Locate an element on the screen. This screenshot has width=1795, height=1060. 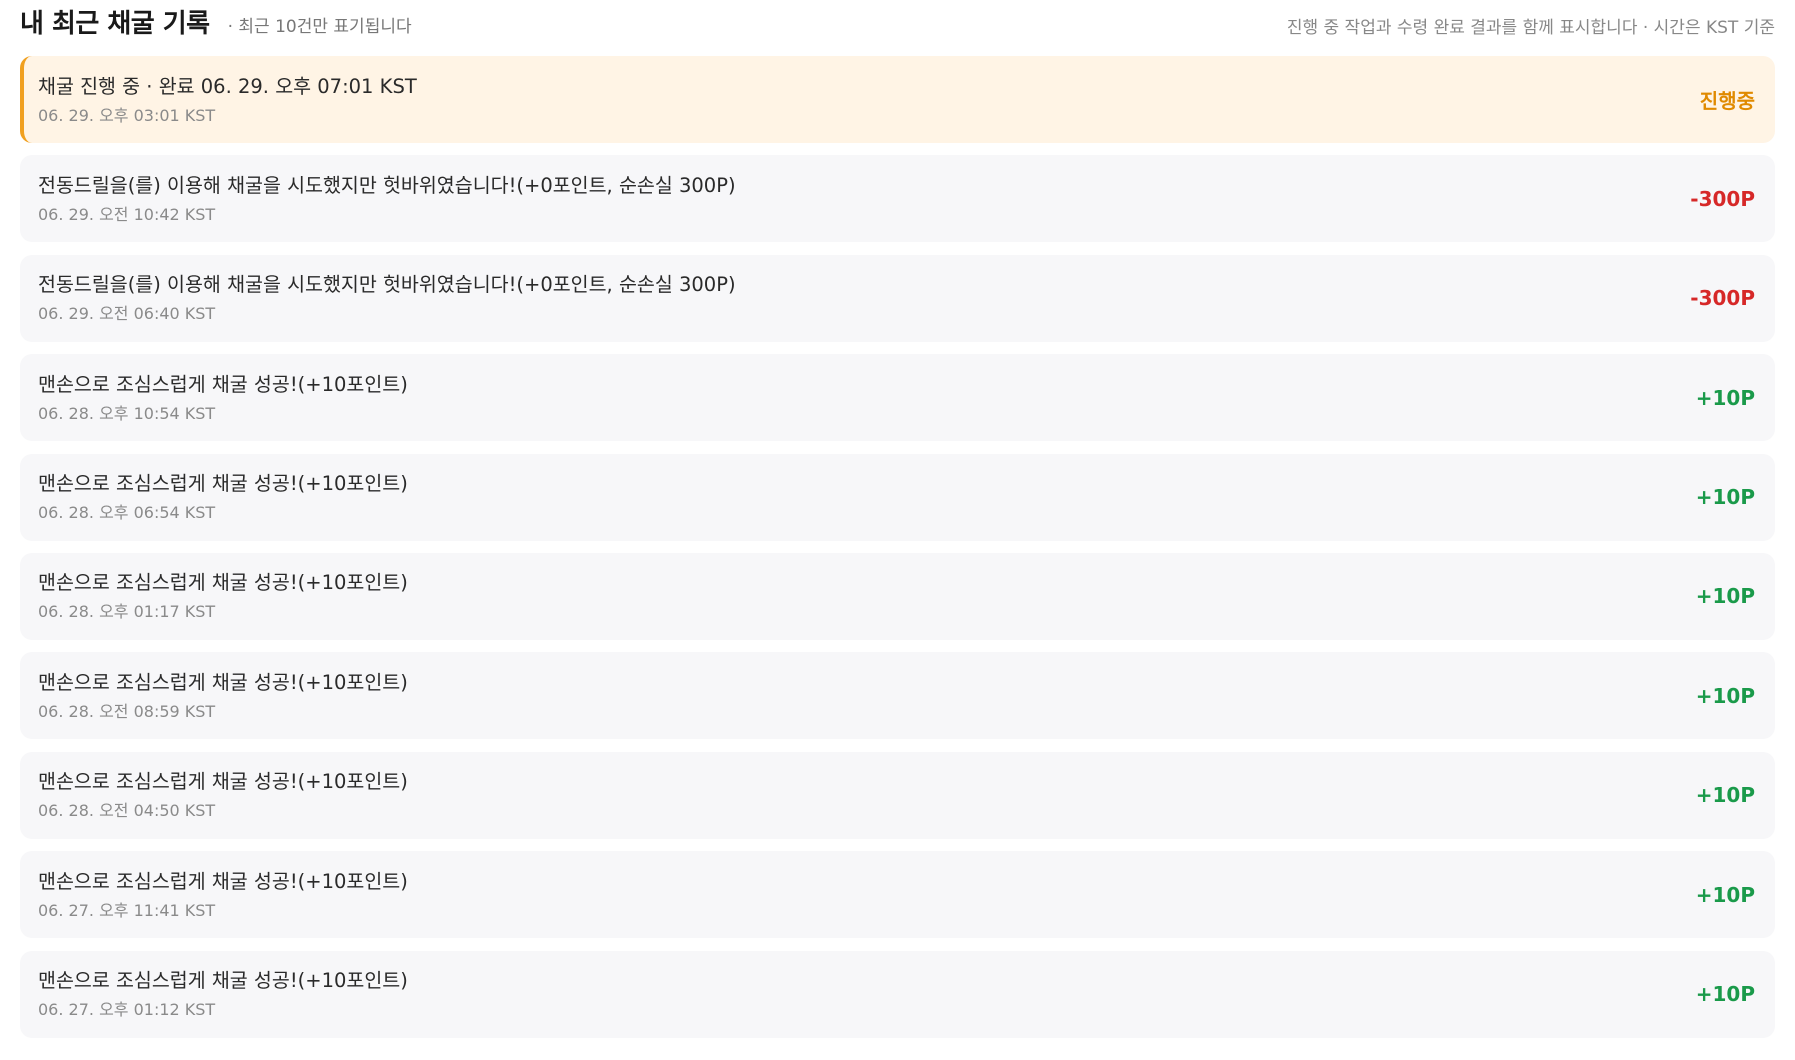
record-time: 06. 28. 오후 06:54 KST is located at coordinates (127, 513).